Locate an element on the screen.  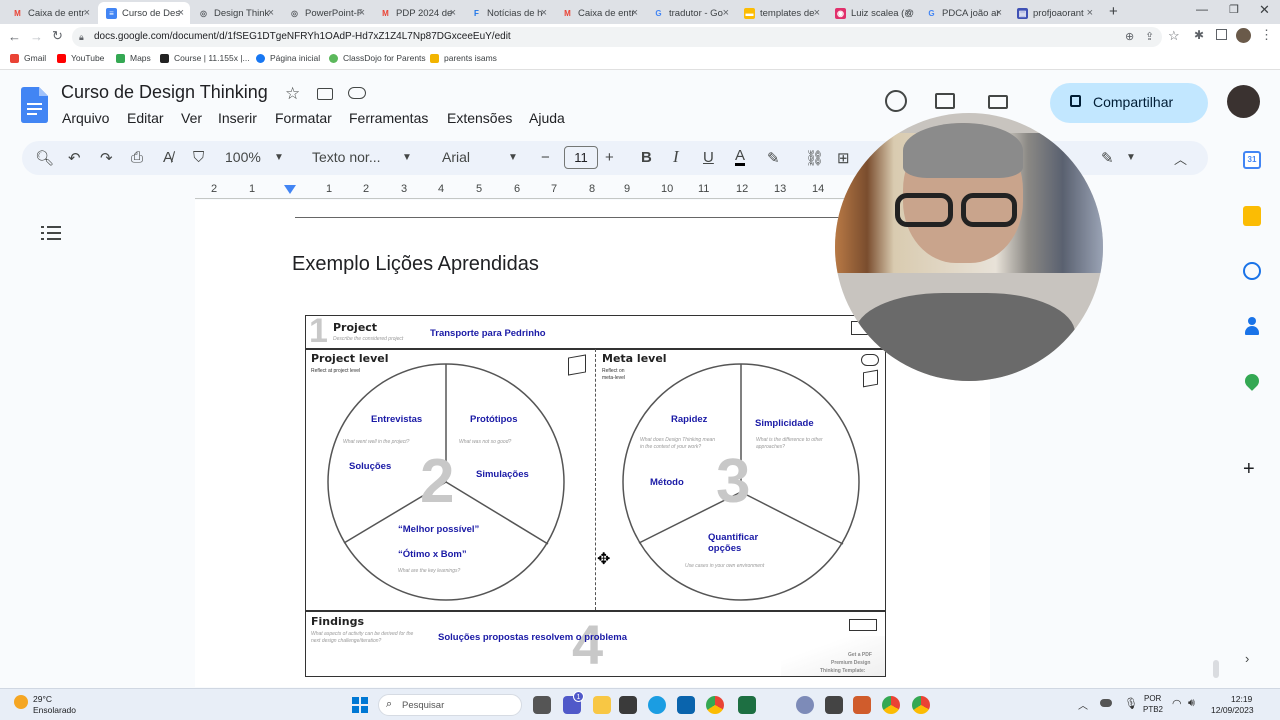
clock-time: 12:19 is located at coordinates (1241, 699).